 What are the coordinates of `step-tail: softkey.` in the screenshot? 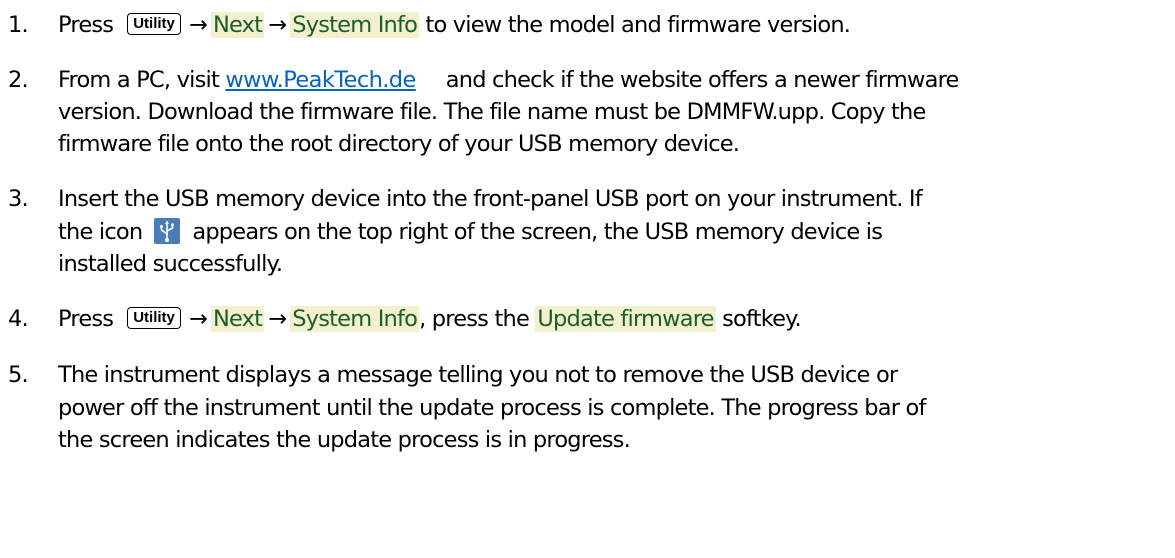 It's located at (758, 319).